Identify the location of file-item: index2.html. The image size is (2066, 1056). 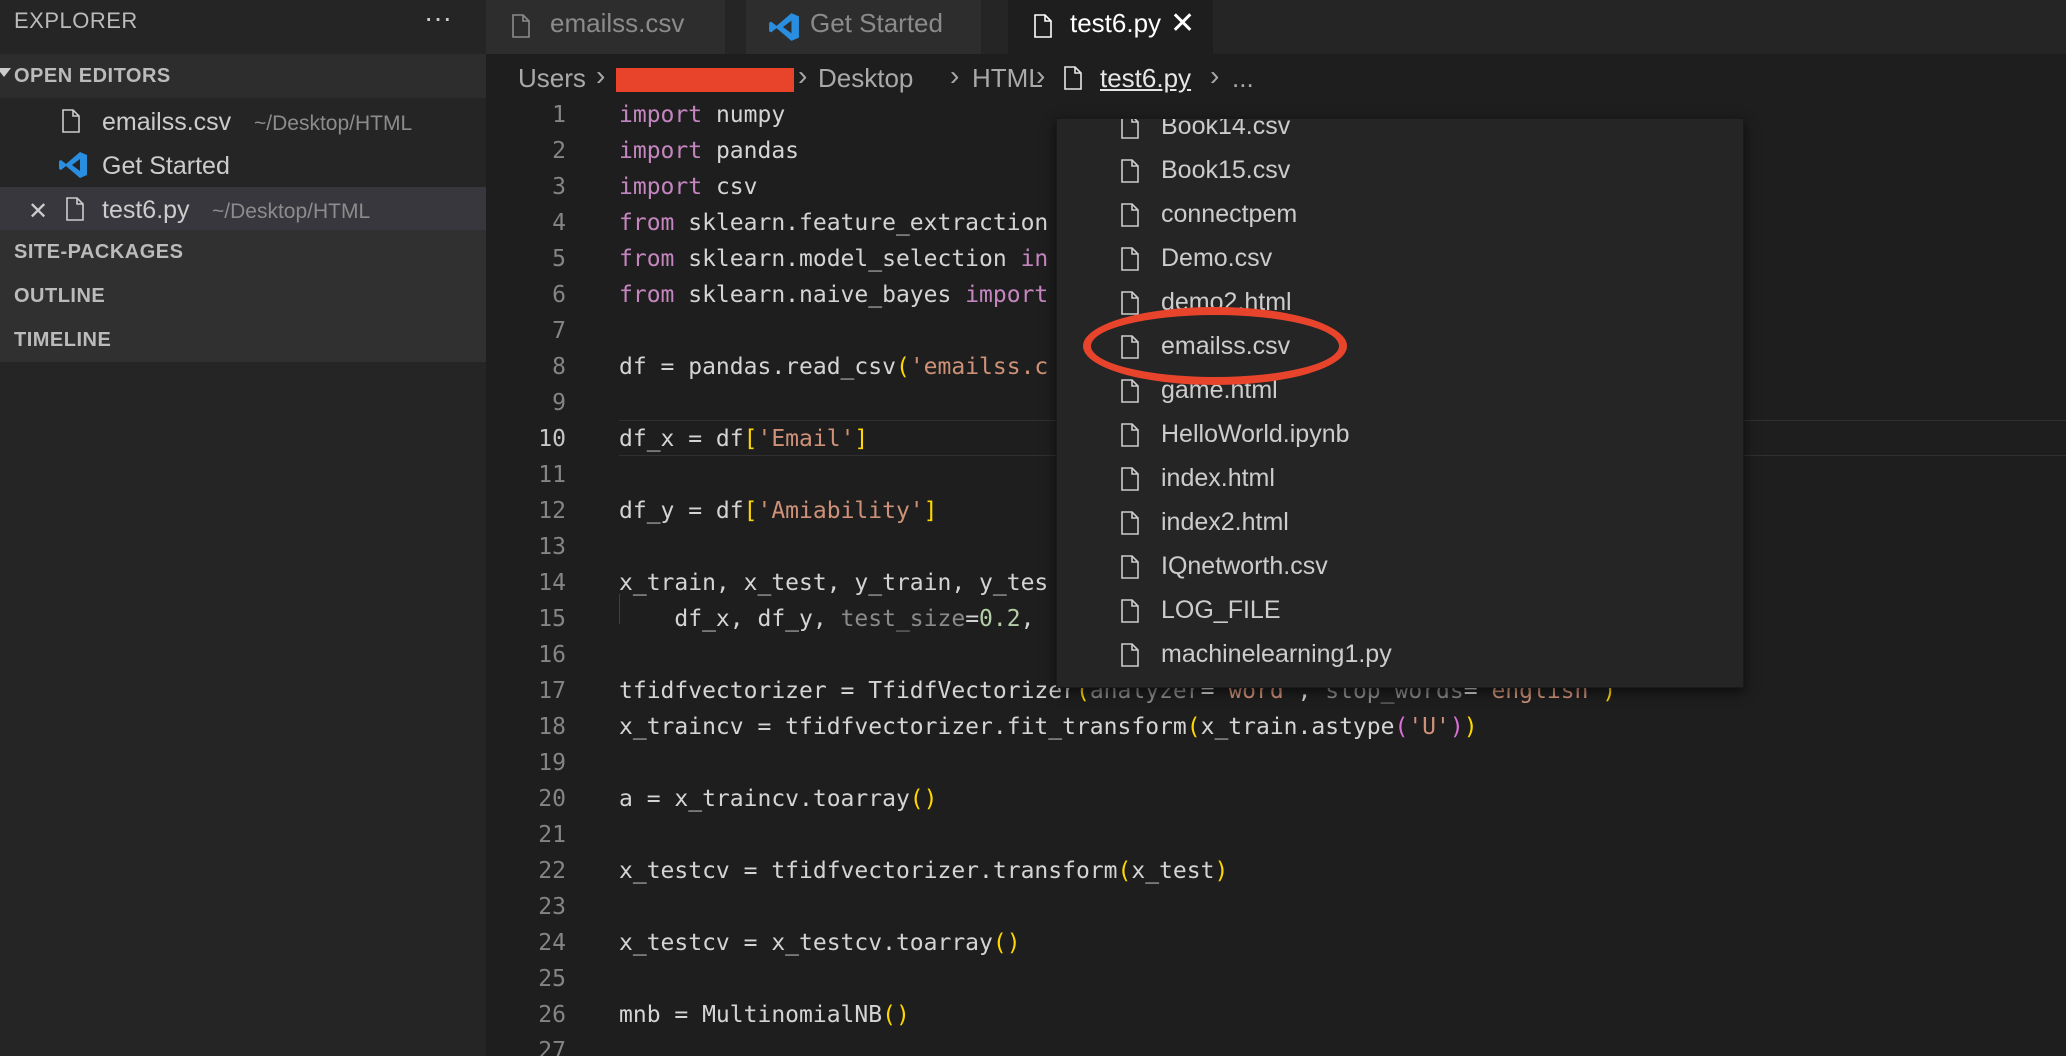
(1400, 523).